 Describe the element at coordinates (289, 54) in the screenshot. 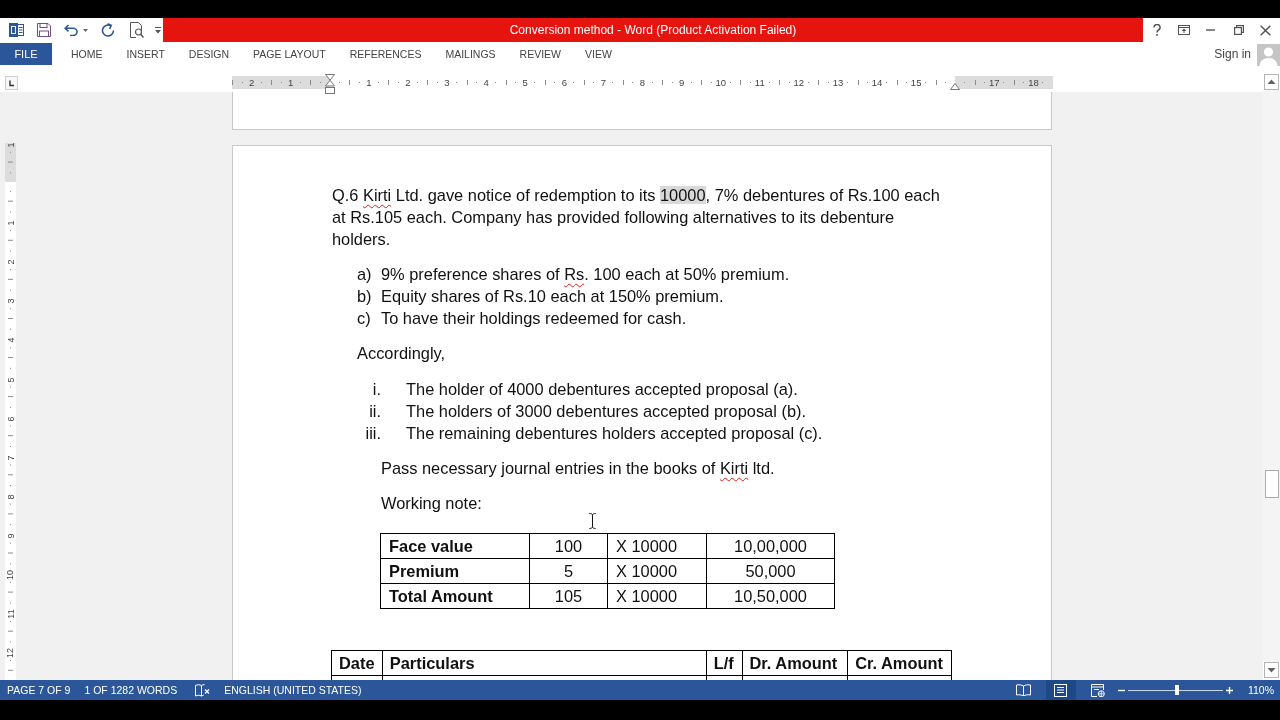

I see `ribbon-tab: PAGE LAYOUT` at that location.